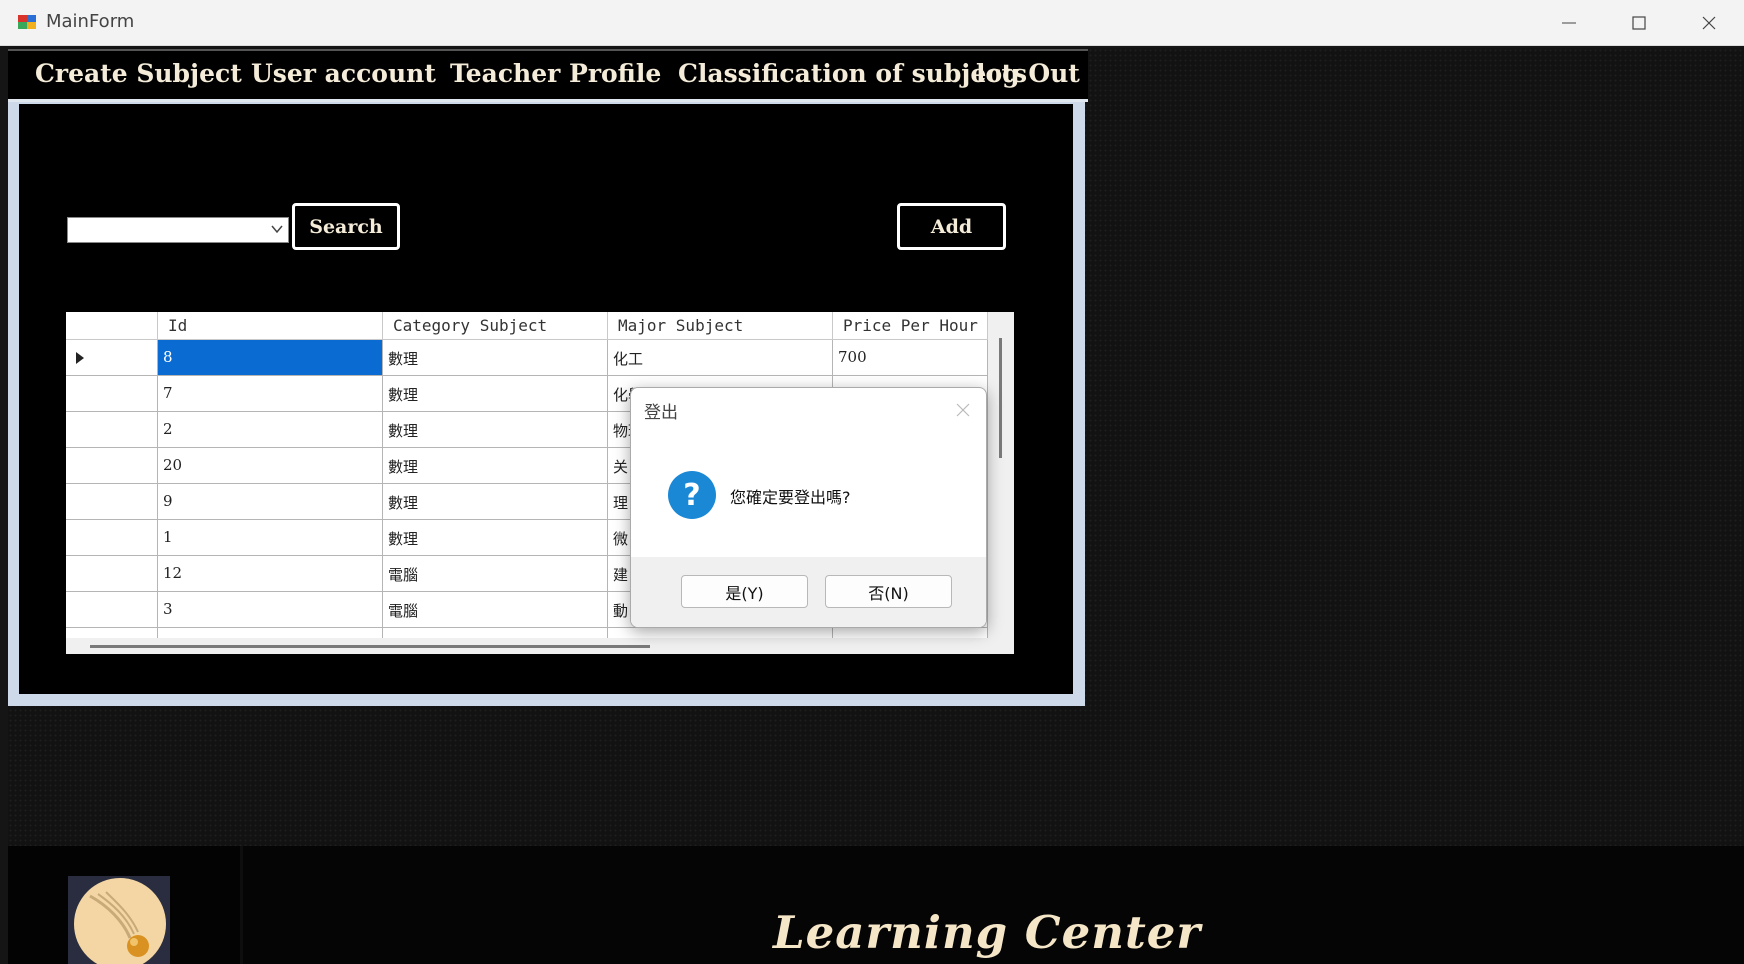 The height and width of the screenshot is (964, 1744). I want to click on maximize-icon, so click(1639, 22).